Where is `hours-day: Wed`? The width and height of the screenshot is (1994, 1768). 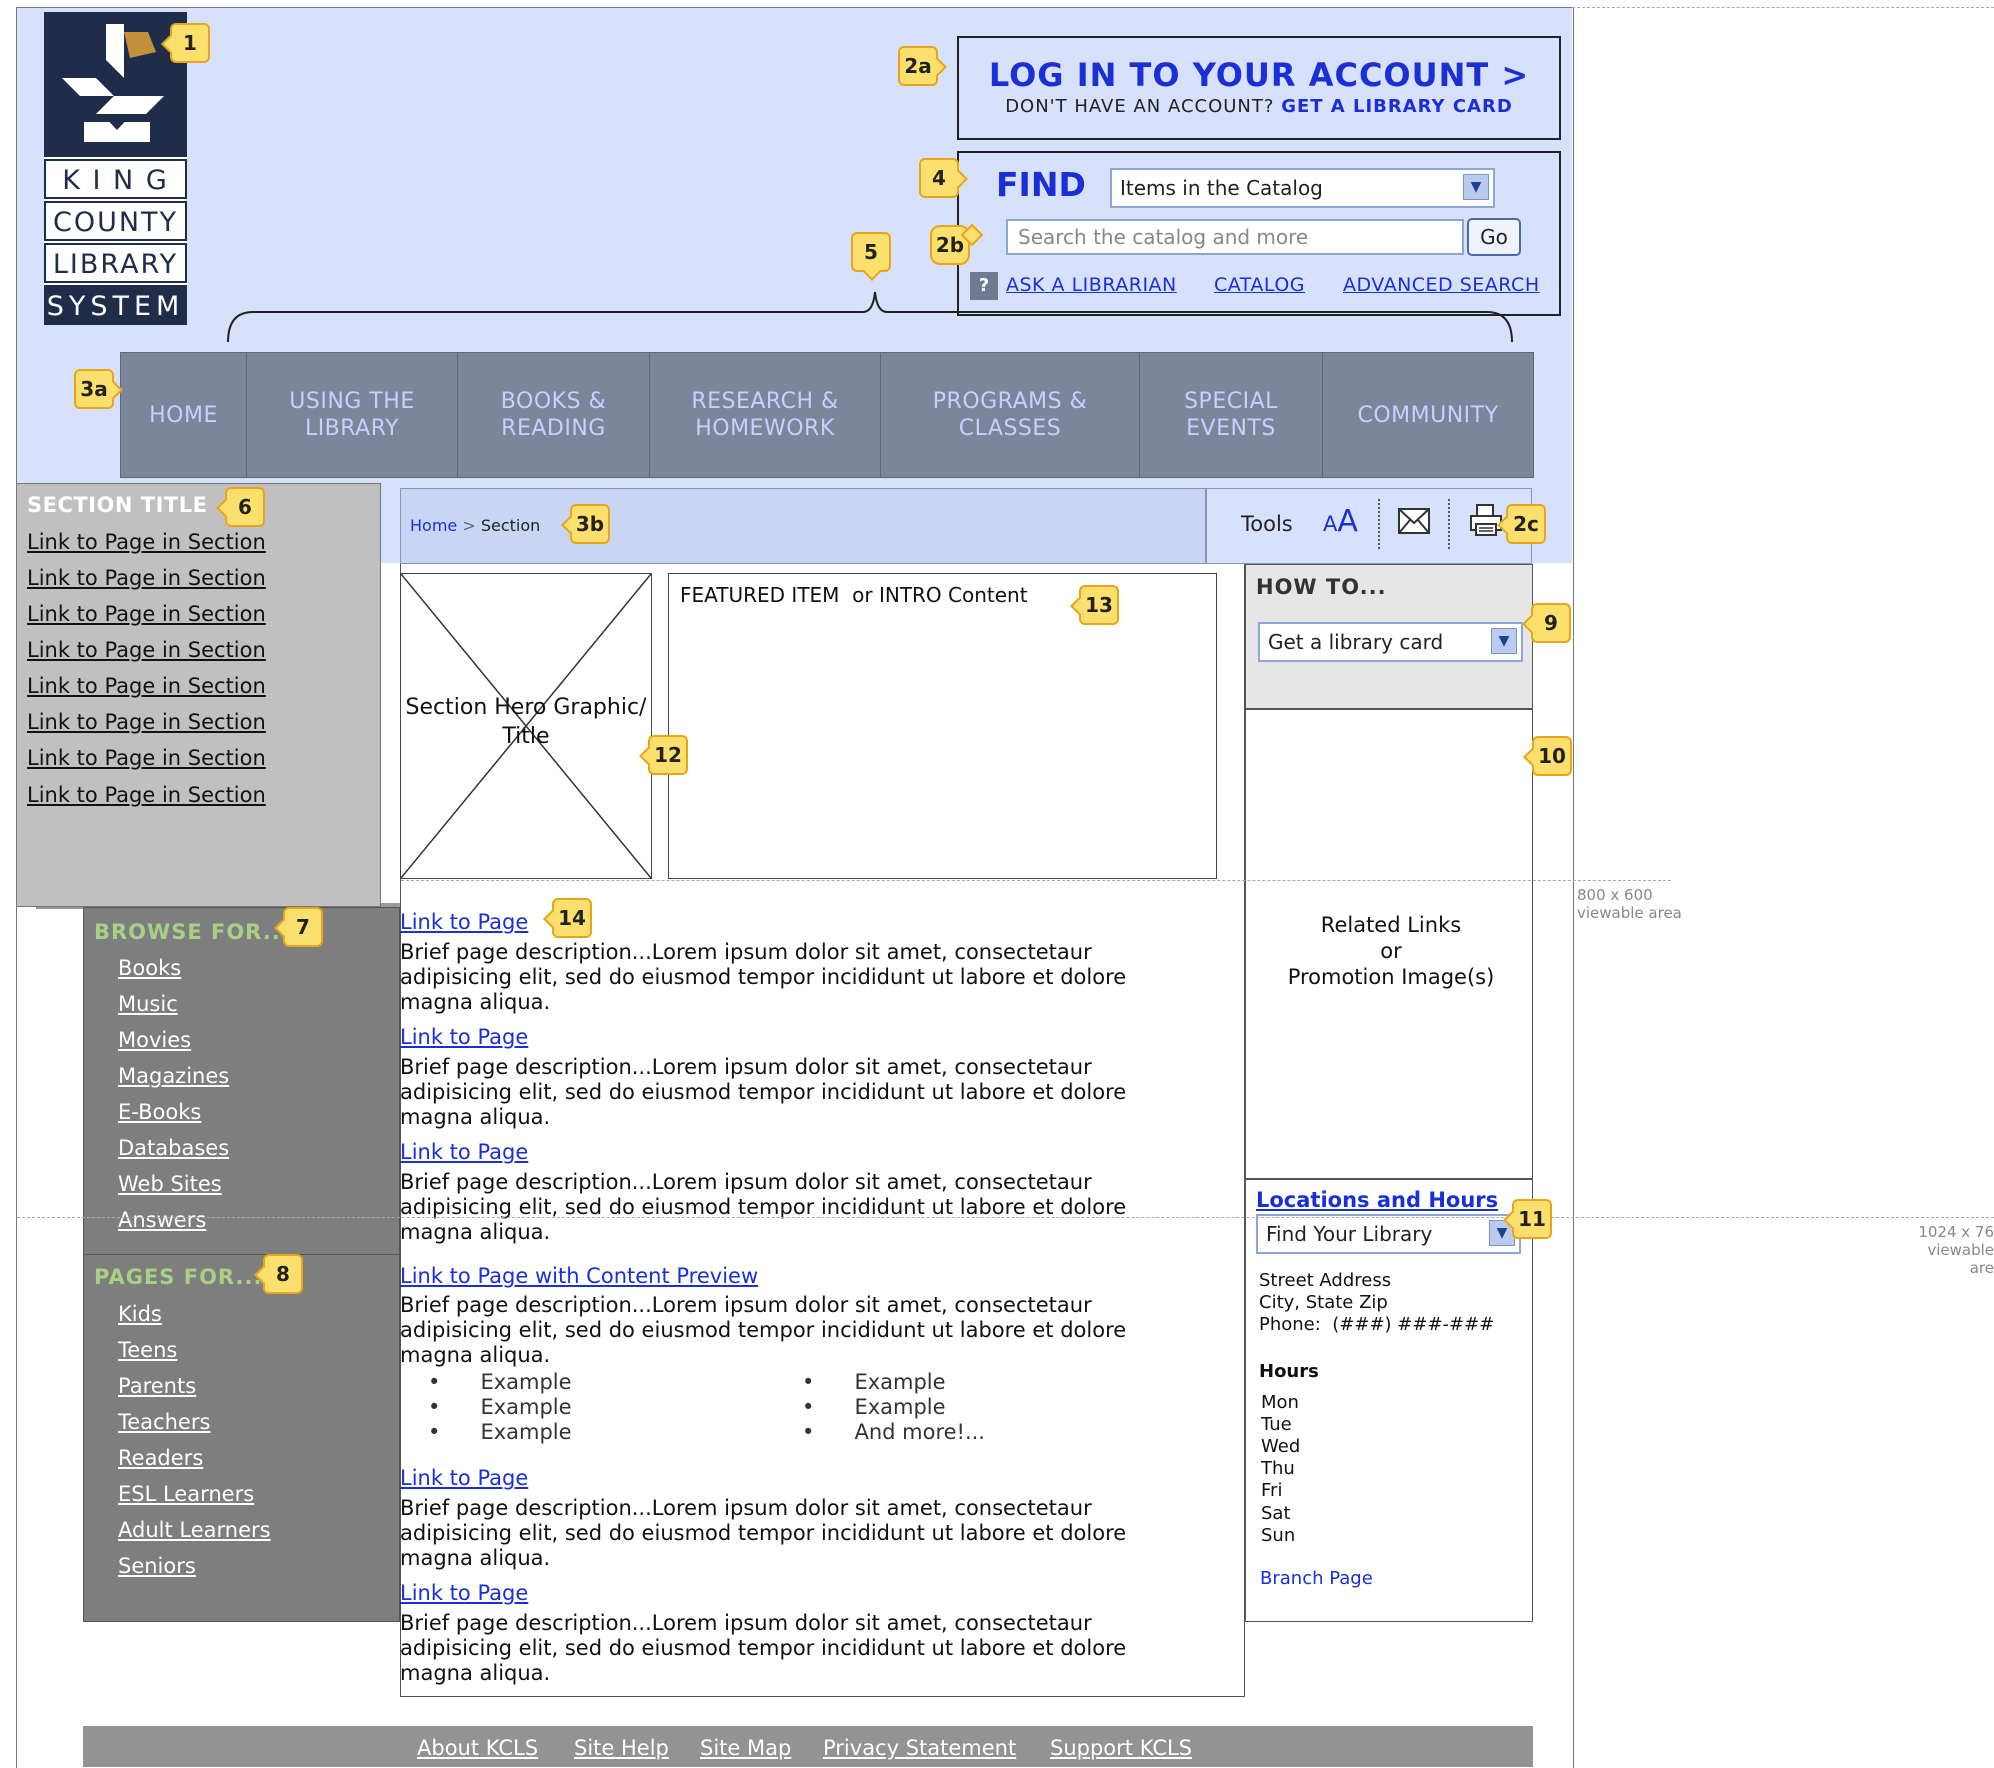 hours-day: Wed is located at coordinates (1281, 1446).